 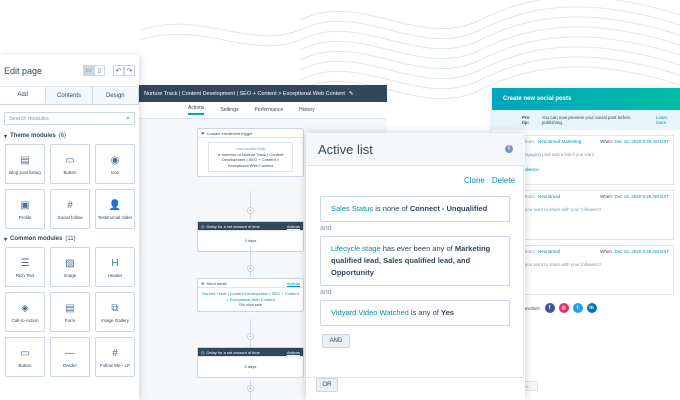 I want to click on module-label: Header, so click(x=115, y=275).